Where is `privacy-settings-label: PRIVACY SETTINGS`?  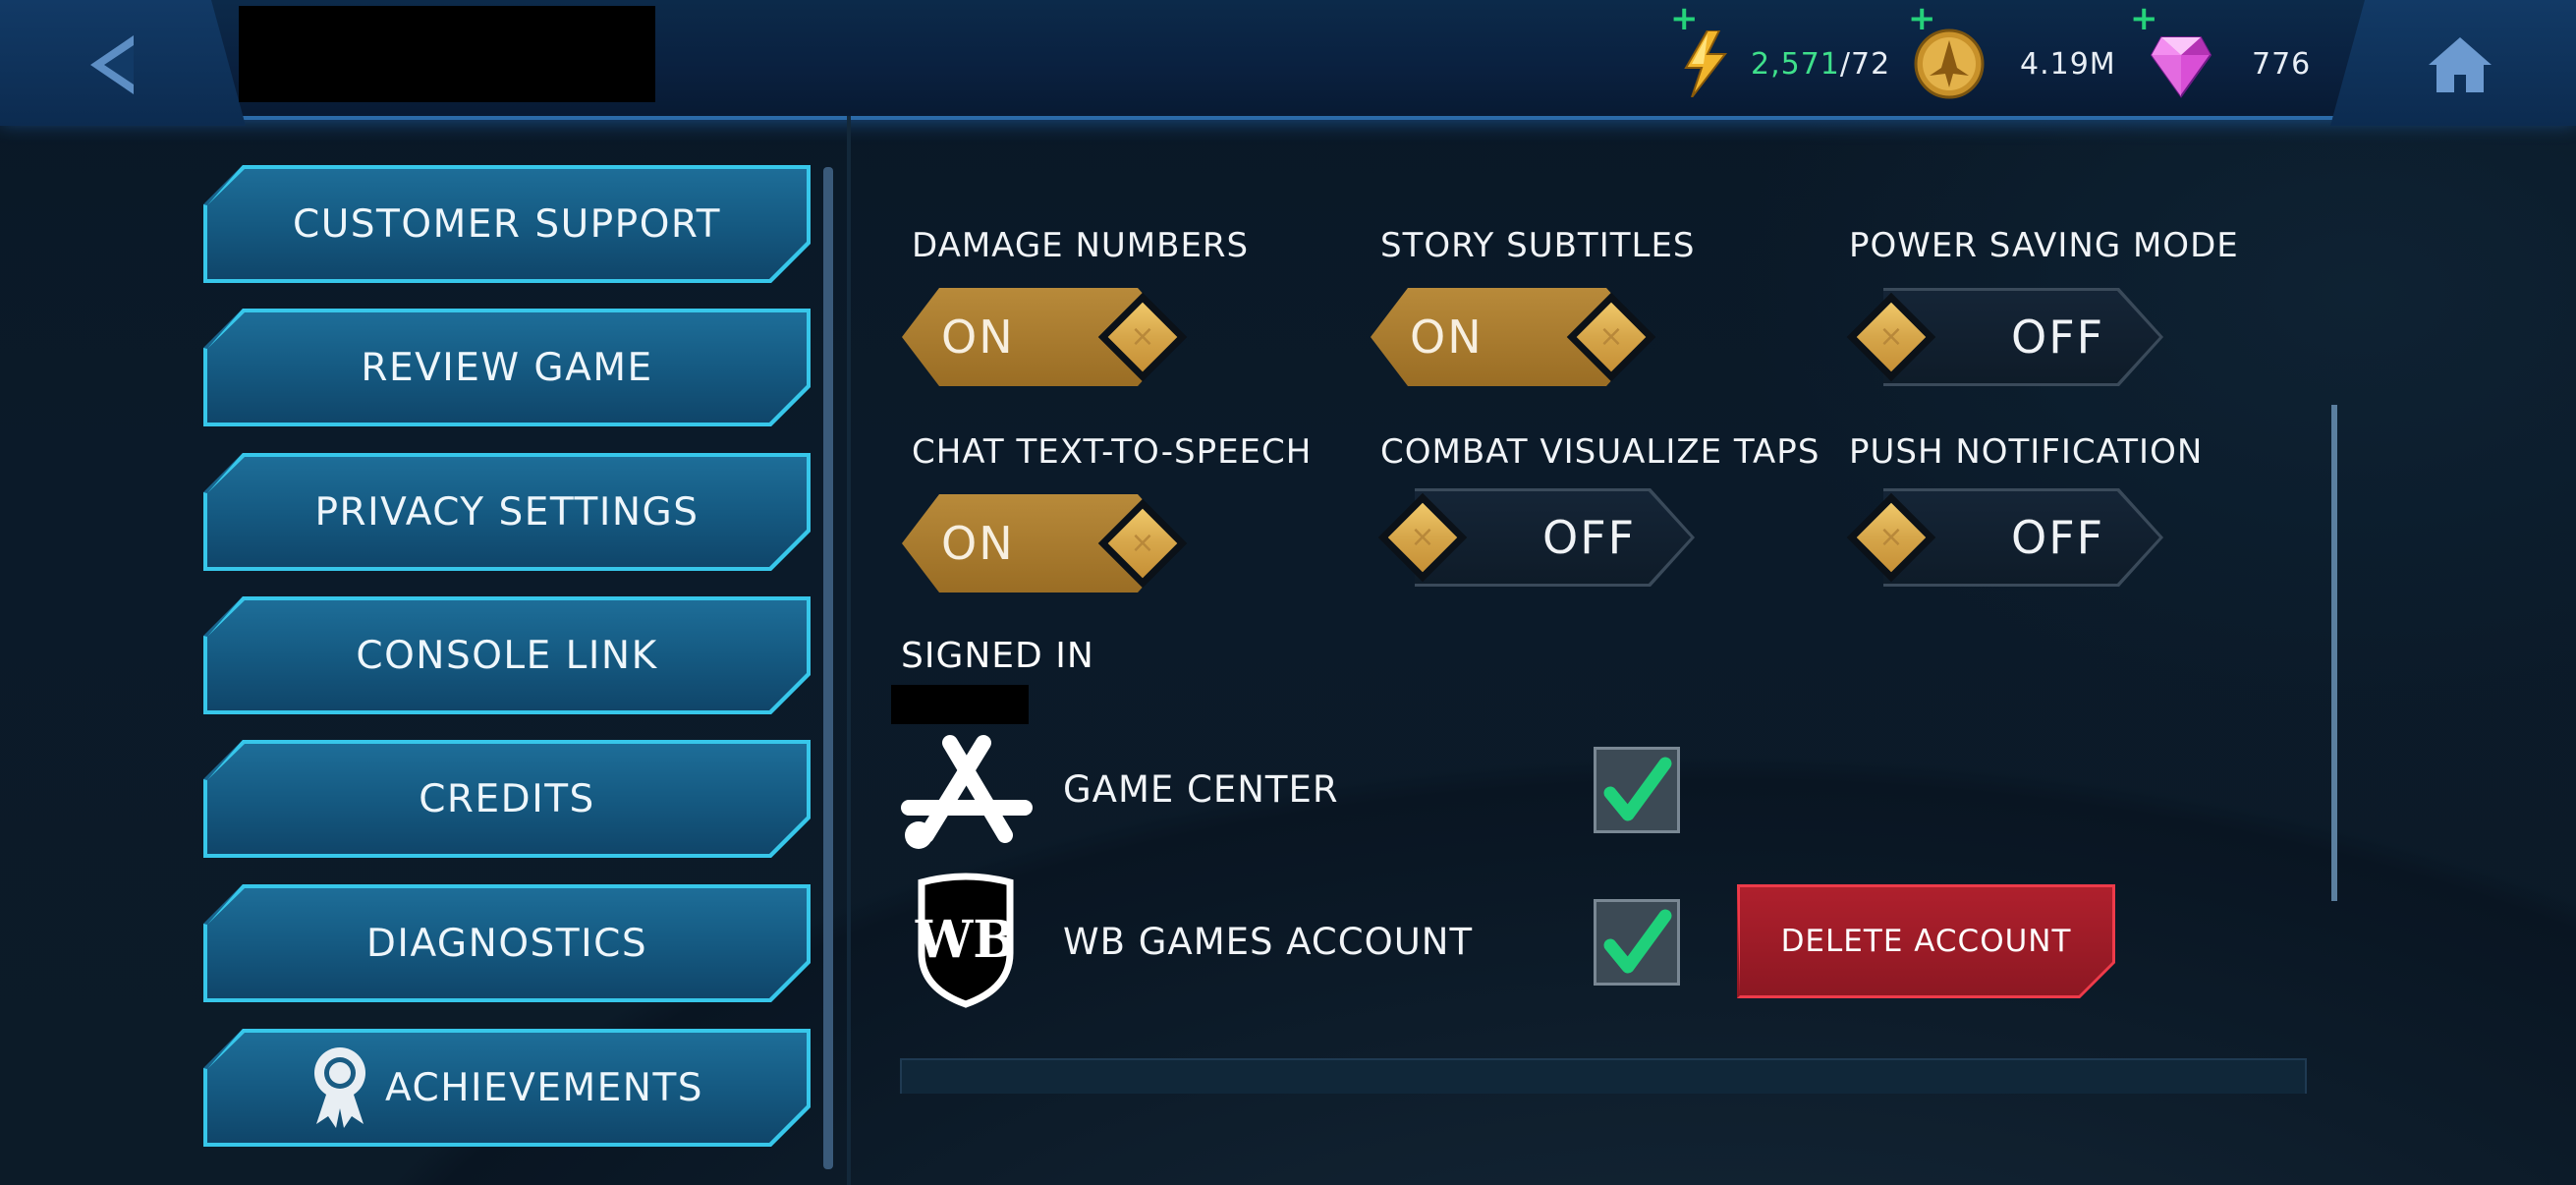
privacy-settings-label: PRIVACY SETTINGS is located at coordinates (507, 512).